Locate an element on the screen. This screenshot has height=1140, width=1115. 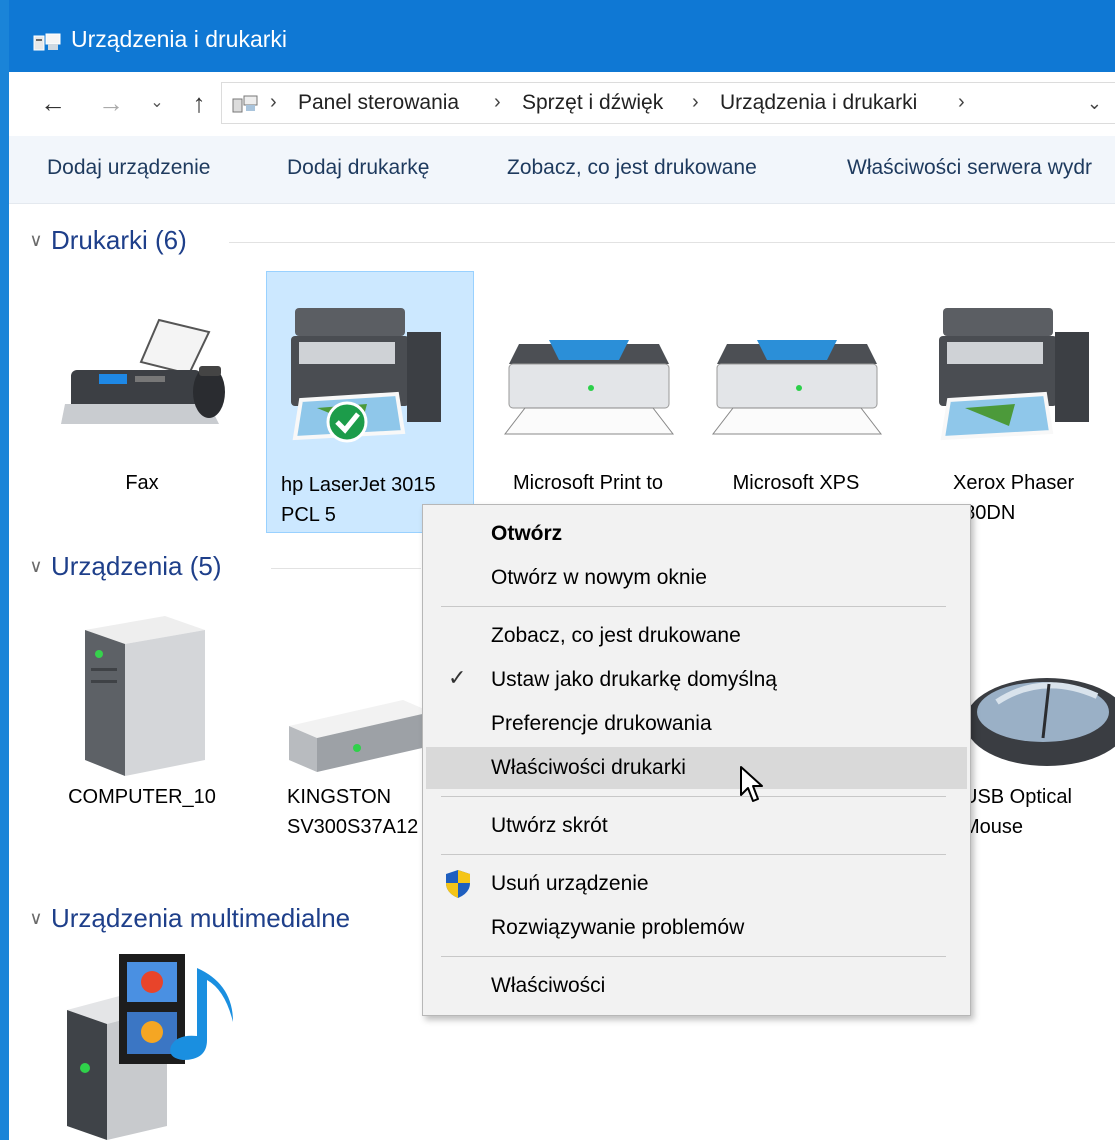
print-server-properties-button: Właściwości serwera wydr is located at coordinates (969, 168).